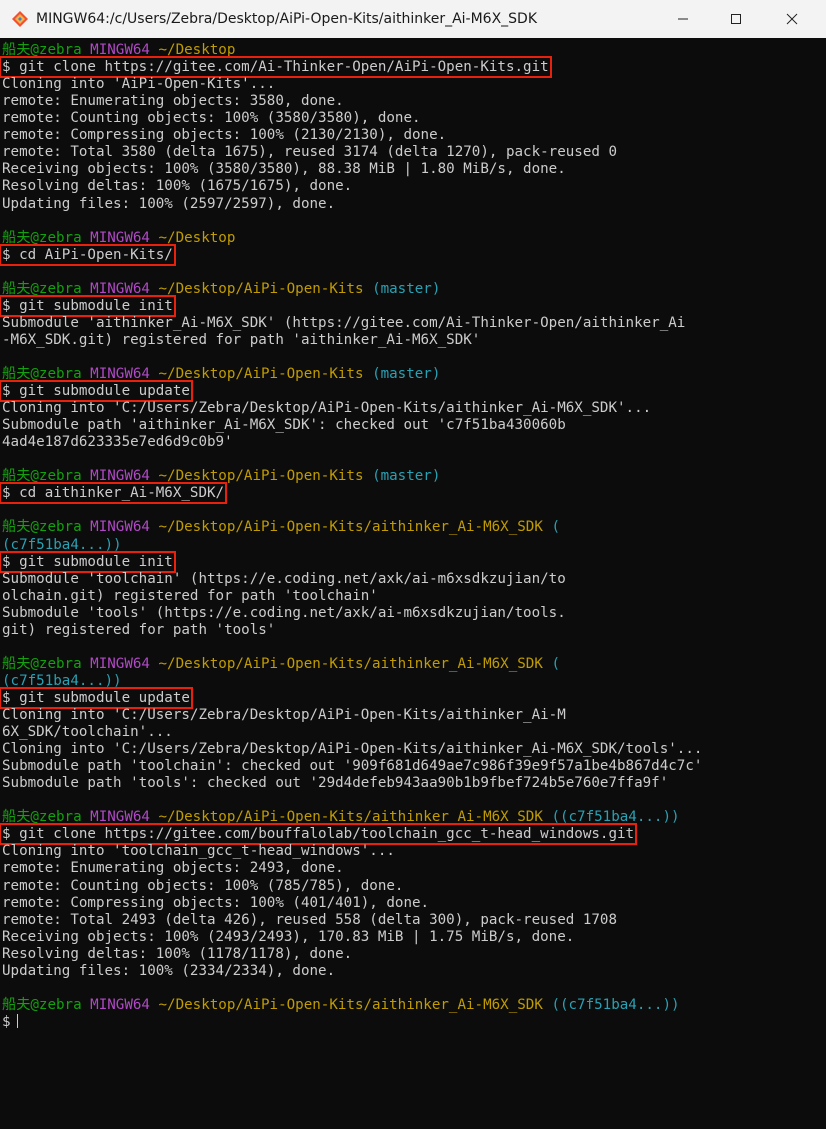 The image size is (826, 1129). I want to click on maximize-button, so click(736, 19).